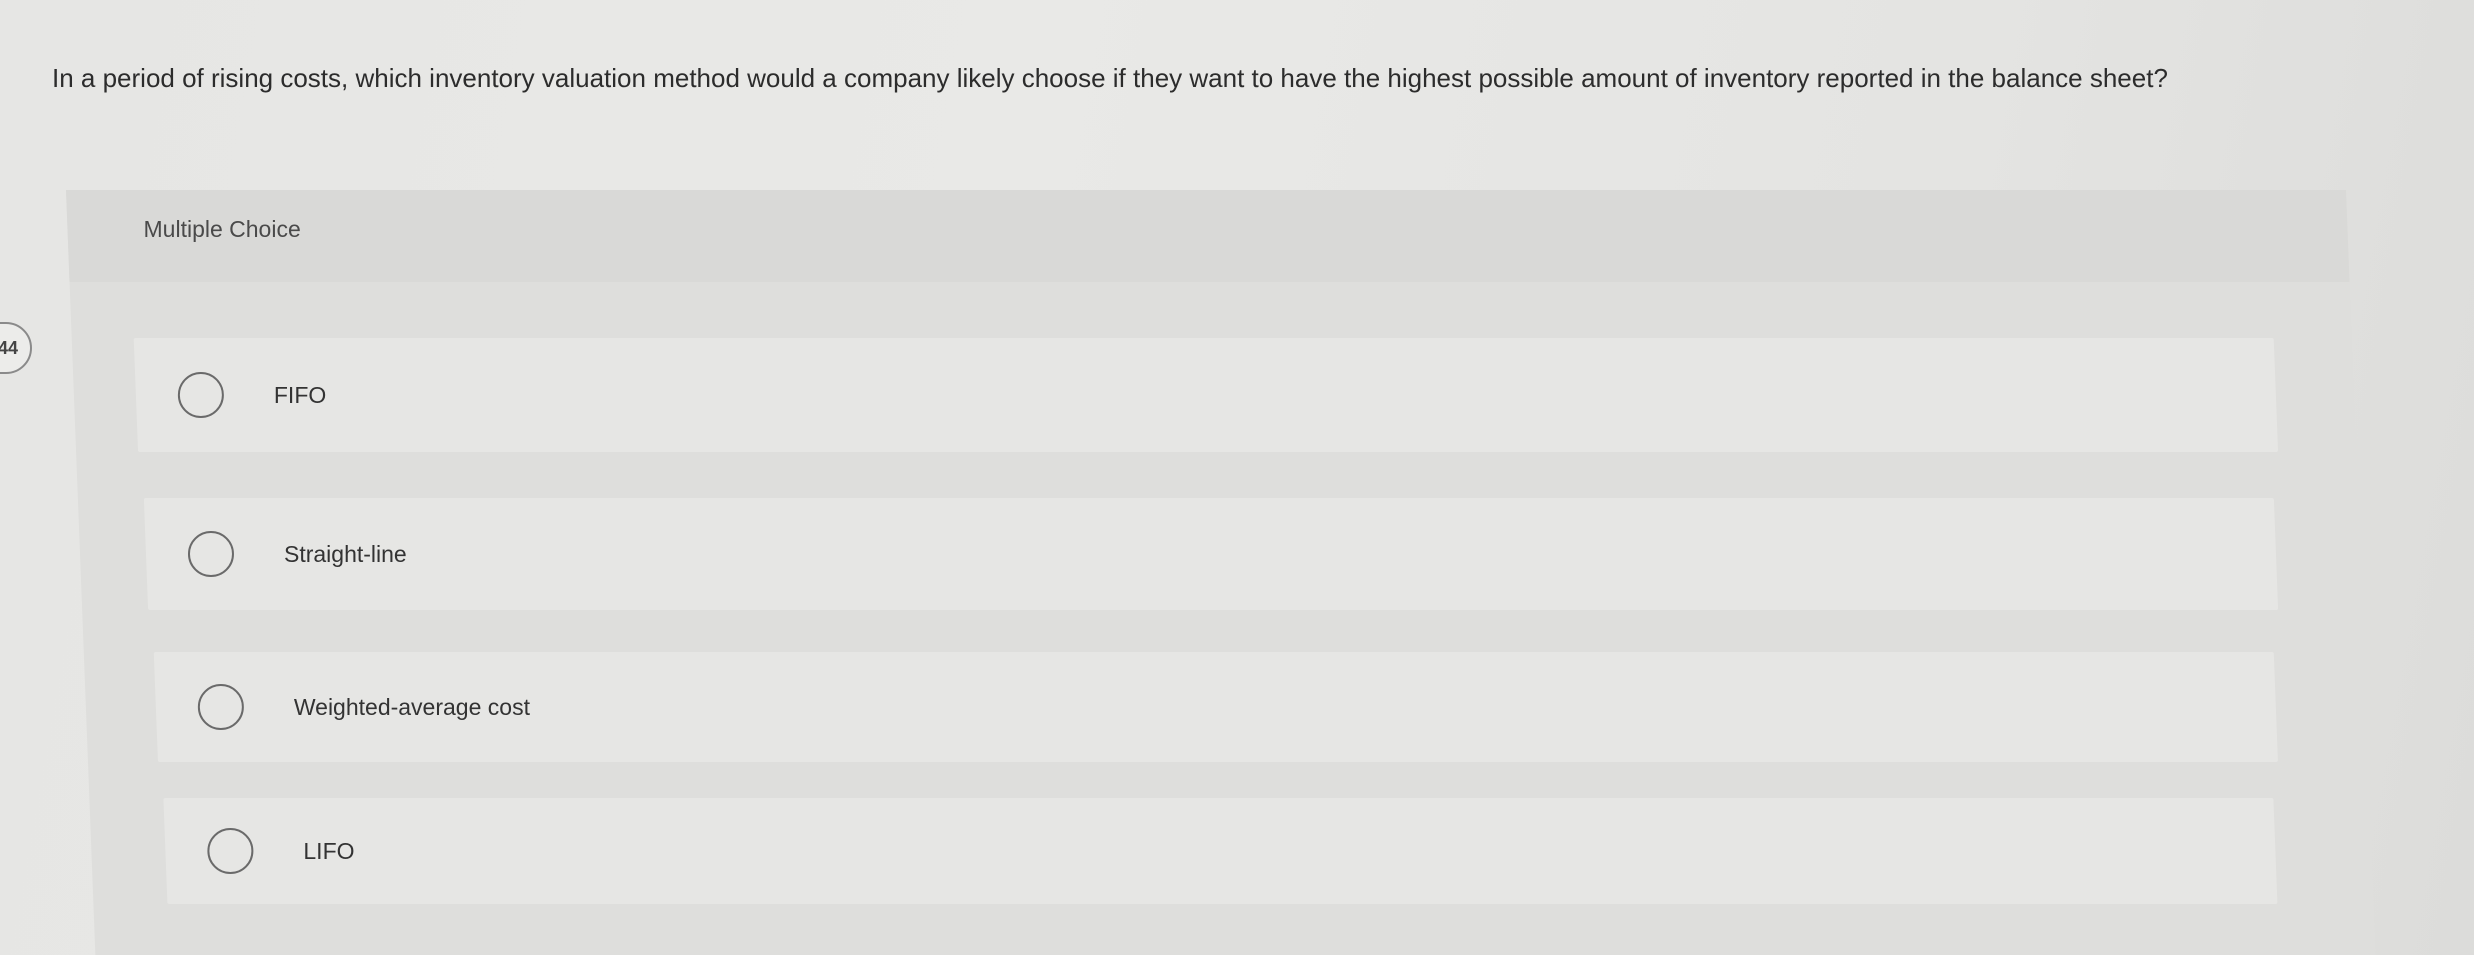 The width and height of the screenshot is (2474, 955). Describe the element at coordinates (1215, 707) in the screenshot. I see `option-weighted-average-cost: Weighted-average cost` at that location.